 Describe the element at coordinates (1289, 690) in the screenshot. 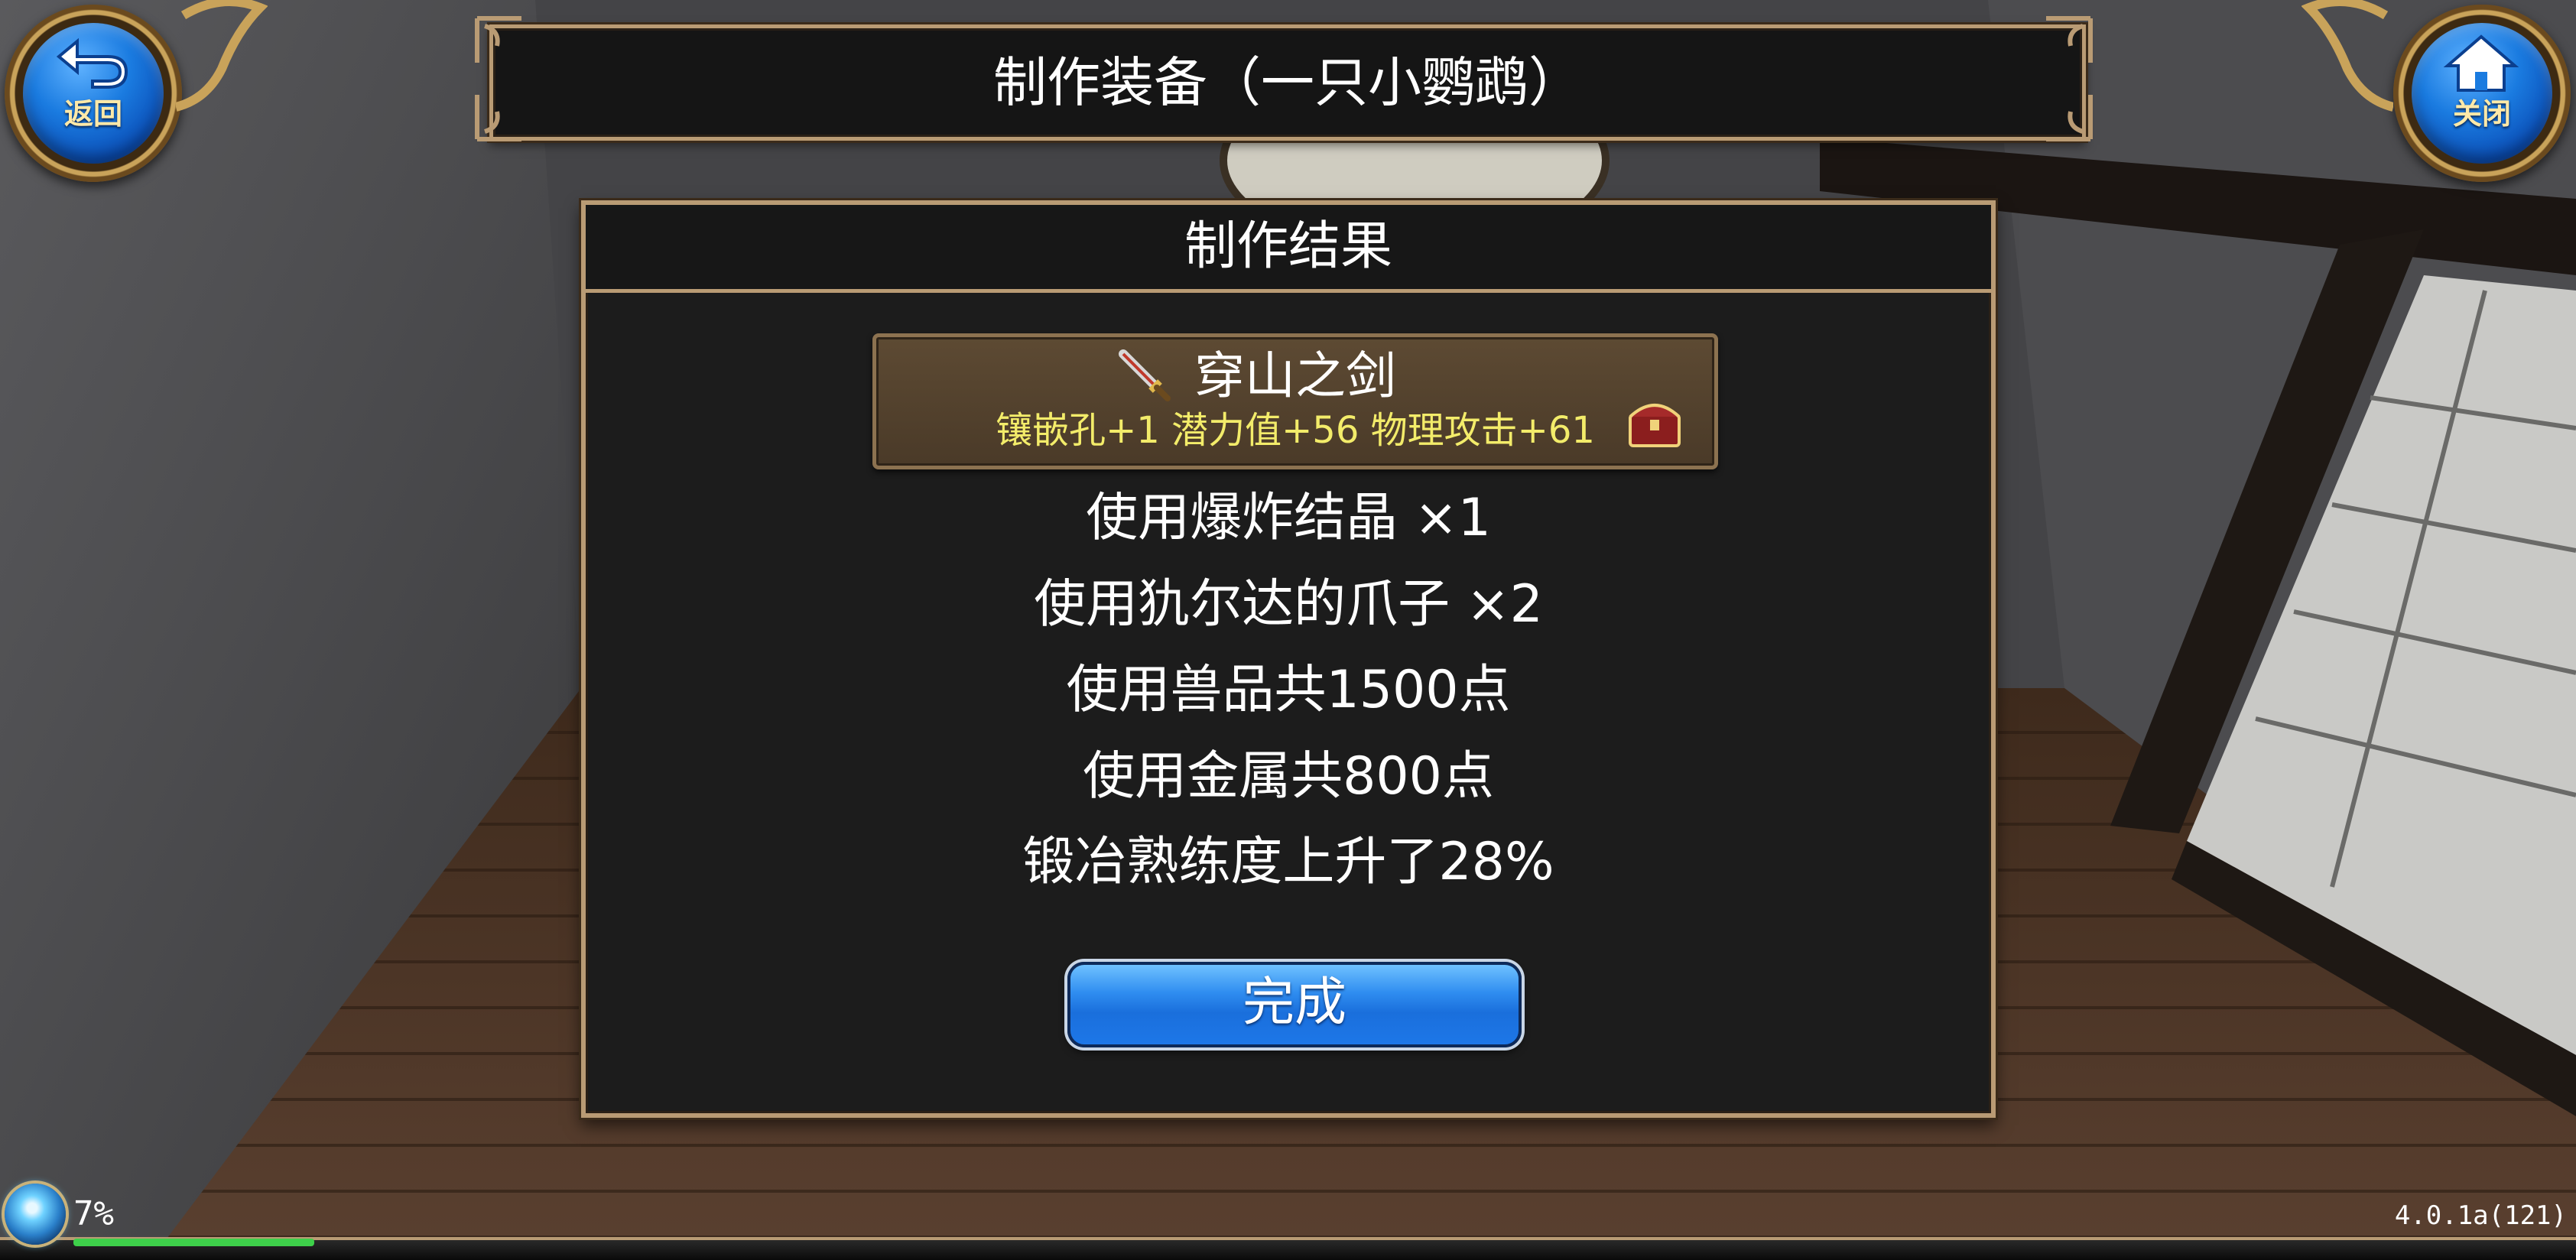

I see `result-line: 使用兽品共1500点` at that location.